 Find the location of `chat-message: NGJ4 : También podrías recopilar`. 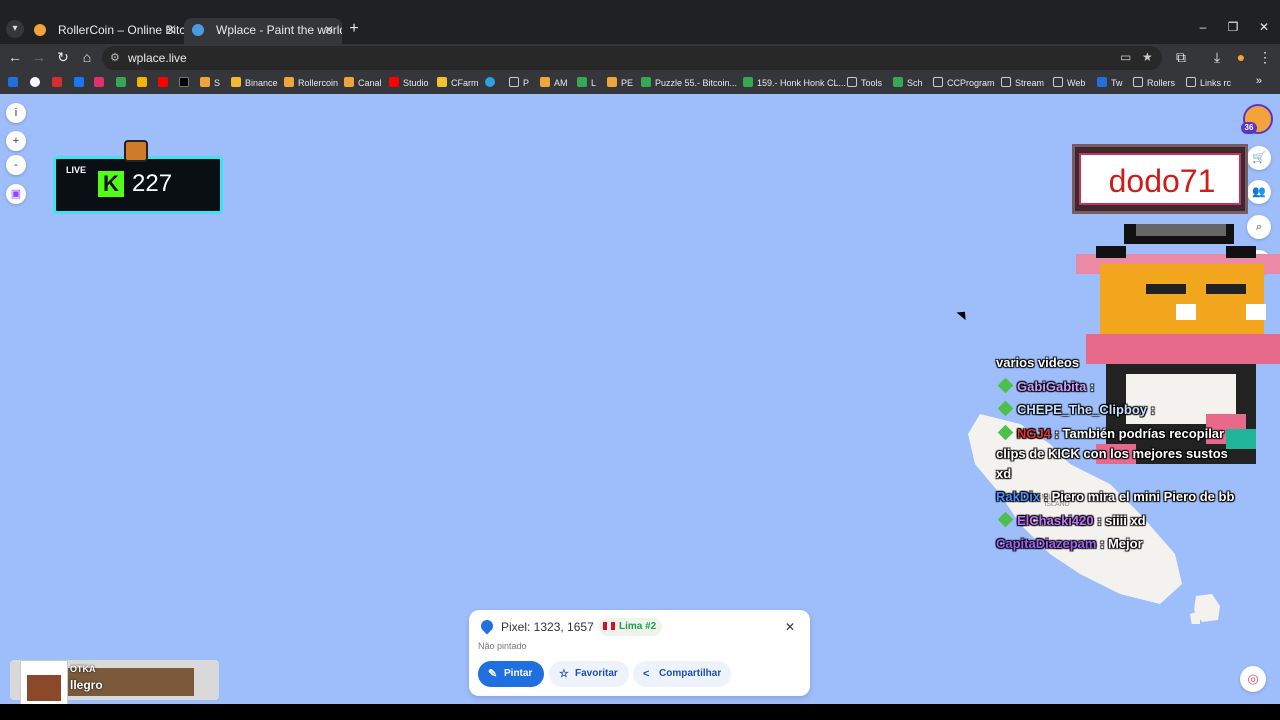

chat-message: NGJ4 : También podrías recopilar is located at coordinates (1110, 432).